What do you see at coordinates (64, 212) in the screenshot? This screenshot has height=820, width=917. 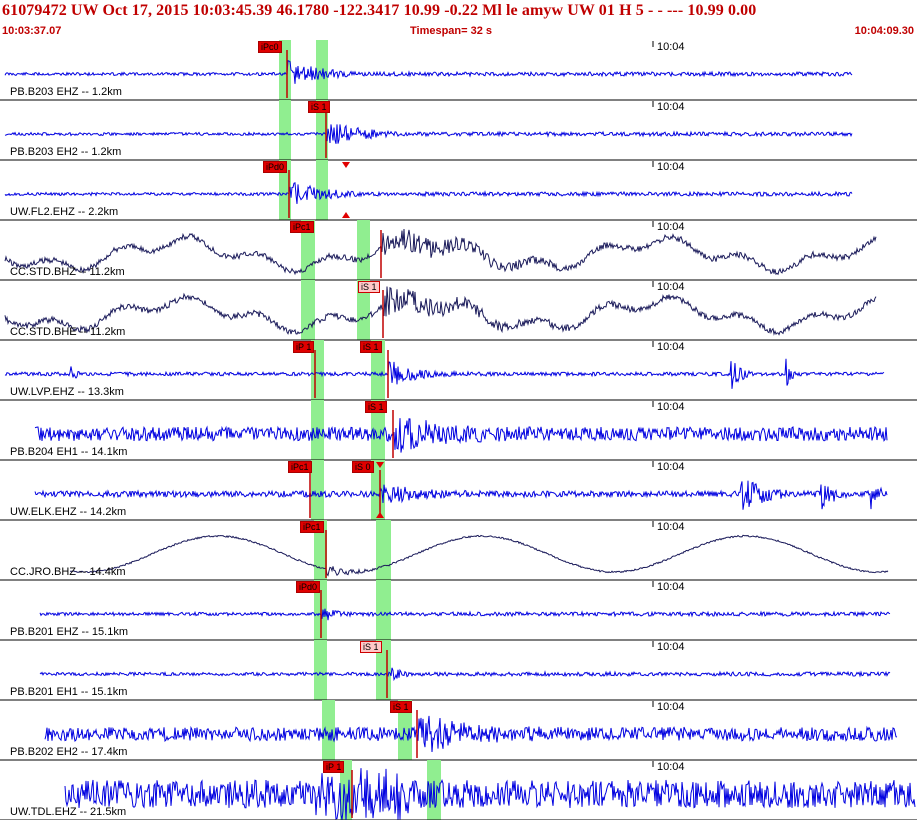 I see `channel-label: UW.FL2.EHZ -- 2.2km` at bounding box center [64, 212].